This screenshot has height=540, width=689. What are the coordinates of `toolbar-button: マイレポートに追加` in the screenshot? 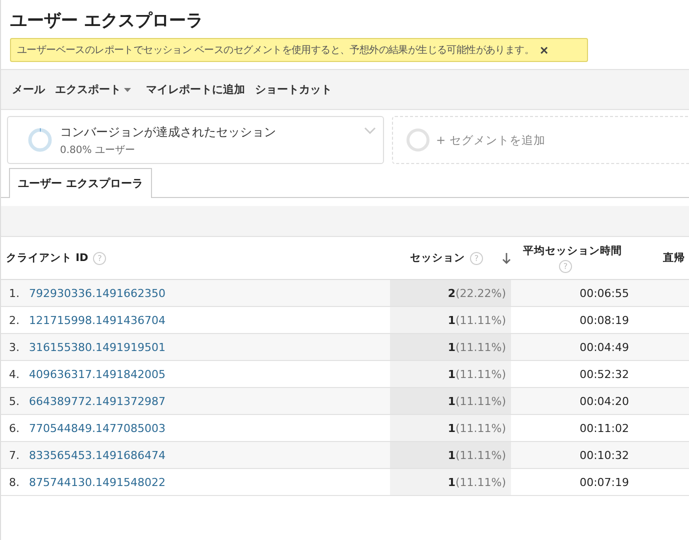 It's located at (195, 89).